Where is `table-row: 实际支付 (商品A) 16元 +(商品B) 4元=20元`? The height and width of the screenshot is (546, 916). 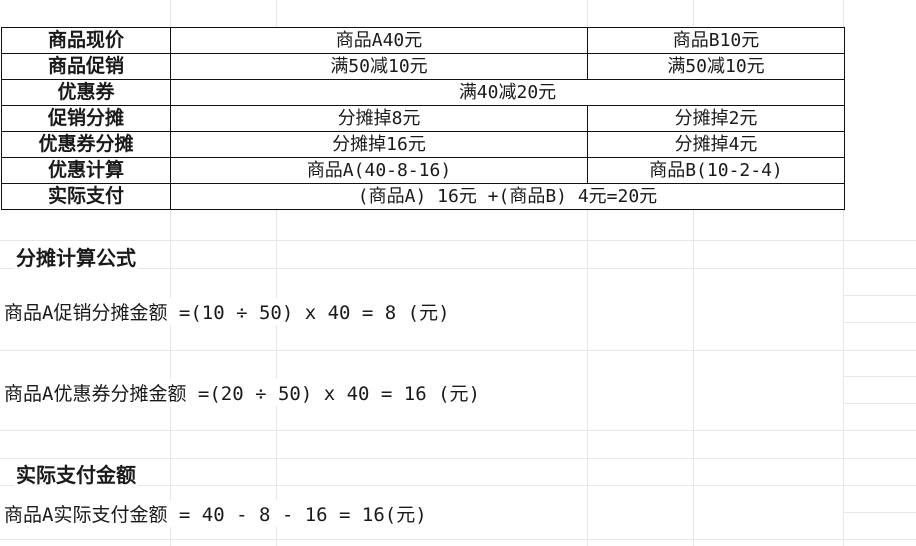
table-row: 实际支付 (商品A) 16元 +(商品B) 4元=20元 is located at coordinates (423, 196).